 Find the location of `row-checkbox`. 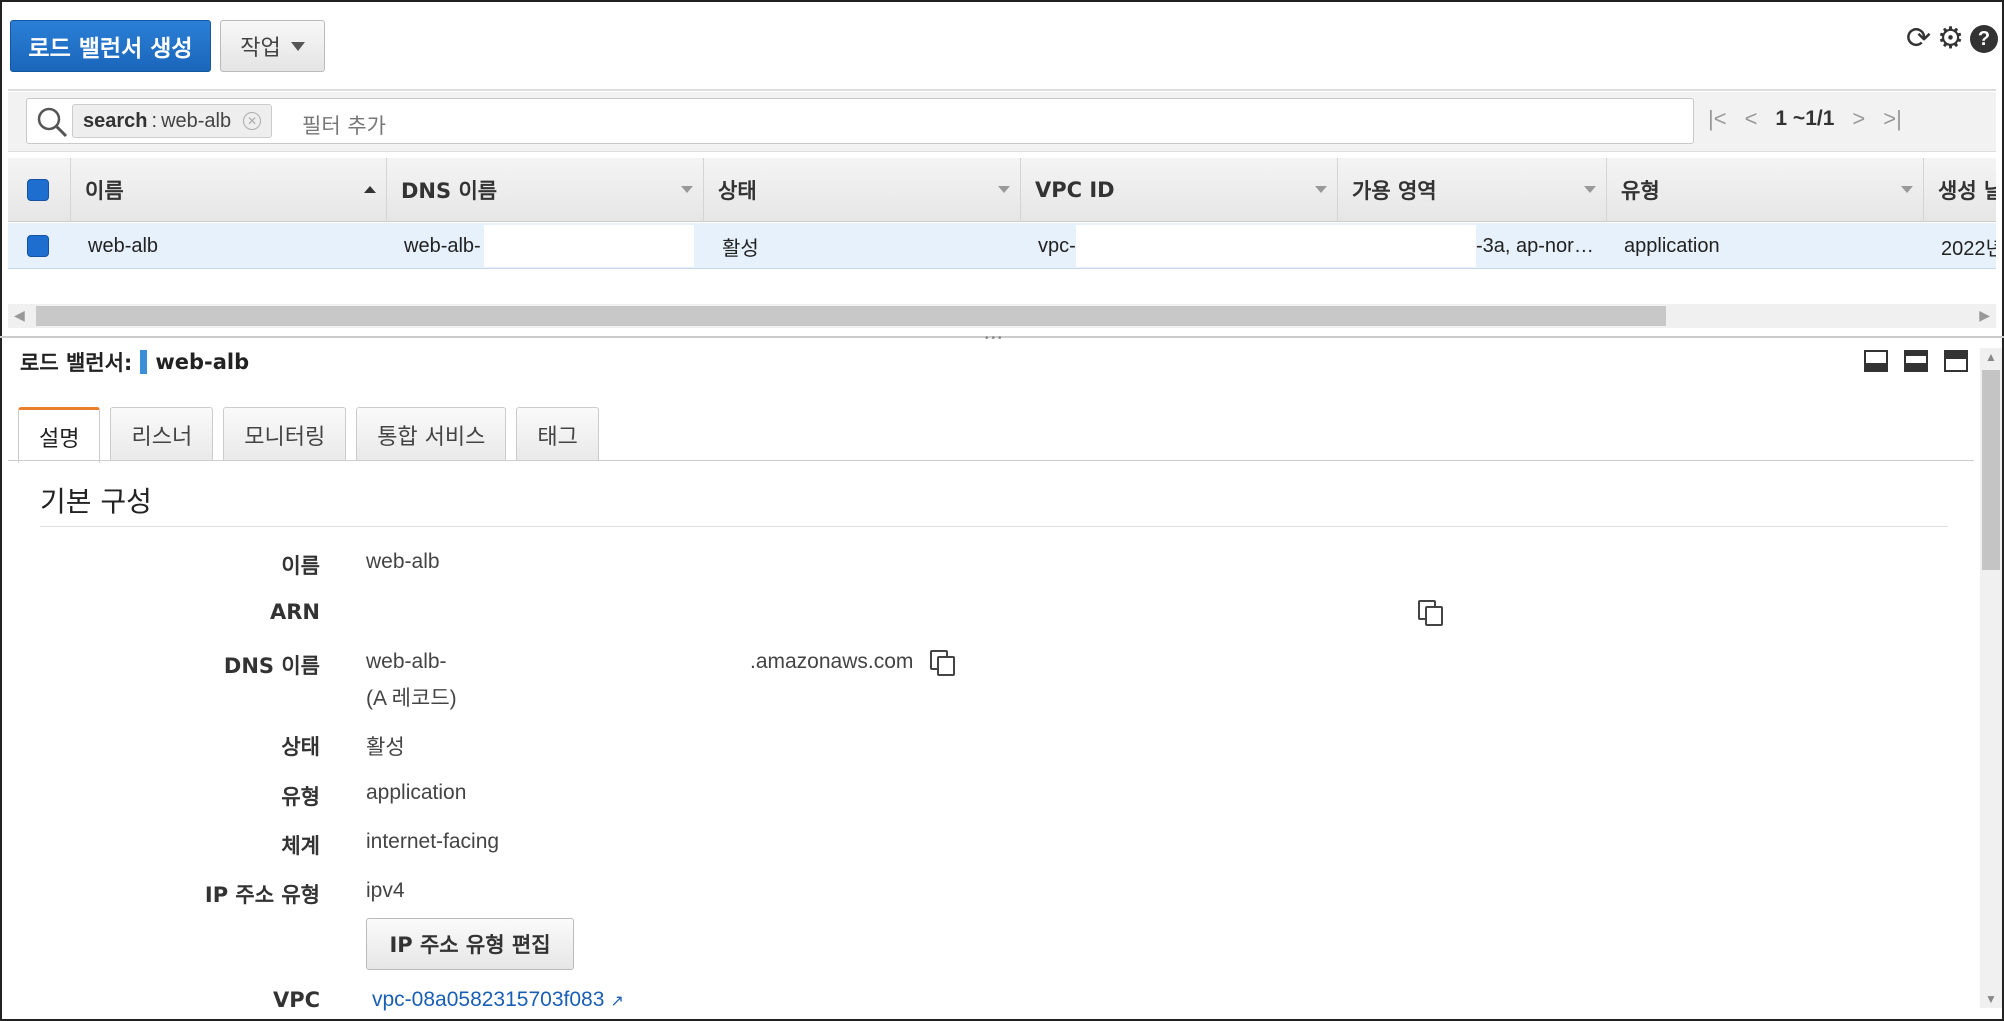

row-checkbox is located at coordinates (38, 246).